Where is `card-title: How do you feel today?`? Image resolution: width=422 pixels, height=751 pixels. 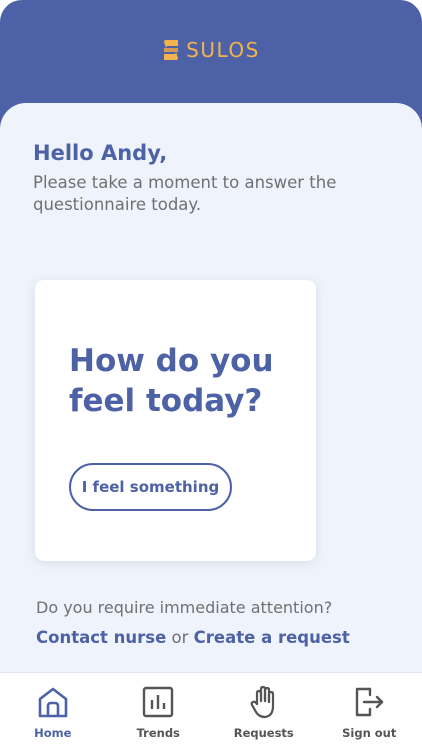 card-title: How do you feel today? is located at coordinates (189, 381).